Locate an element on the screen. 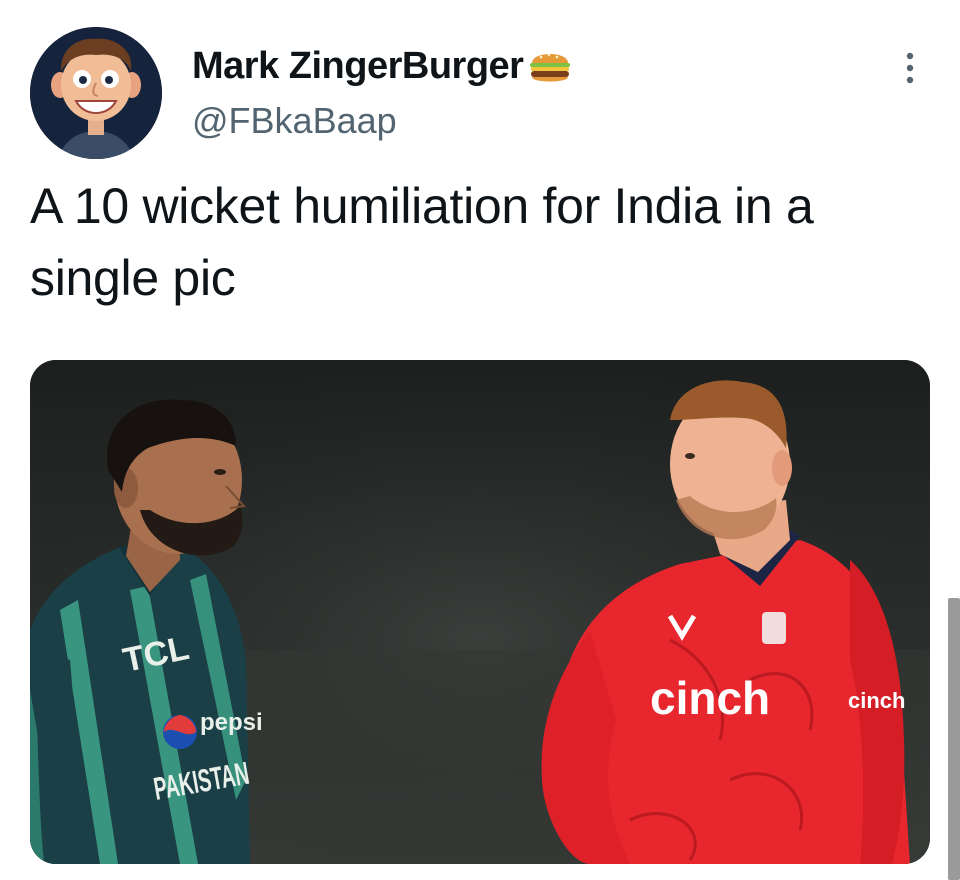  hamburger-icon is located at coordinates (550, 66).